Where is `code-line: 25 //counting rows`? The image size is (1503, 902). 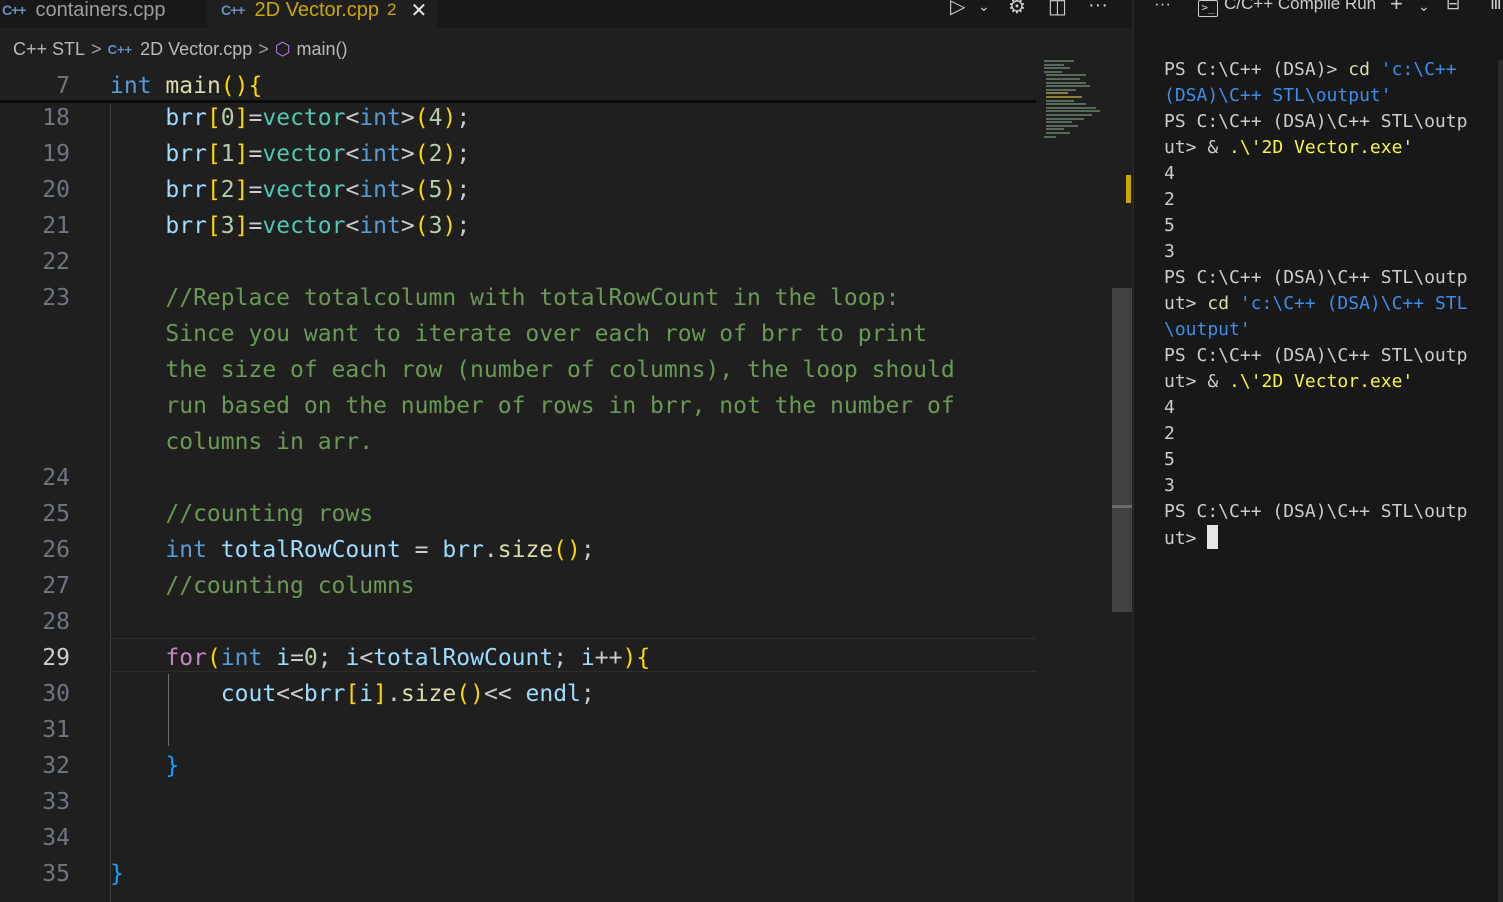 code-line: 25 //counting rows is located at coordinates (520, 514).